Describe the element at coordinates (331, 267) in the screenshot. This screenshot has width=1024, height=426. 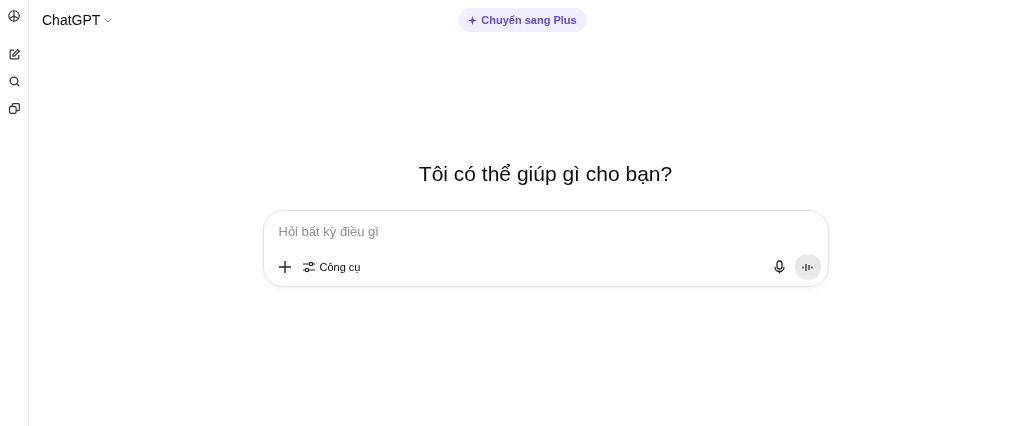
I see `tools-button: Công cụ` at that location.